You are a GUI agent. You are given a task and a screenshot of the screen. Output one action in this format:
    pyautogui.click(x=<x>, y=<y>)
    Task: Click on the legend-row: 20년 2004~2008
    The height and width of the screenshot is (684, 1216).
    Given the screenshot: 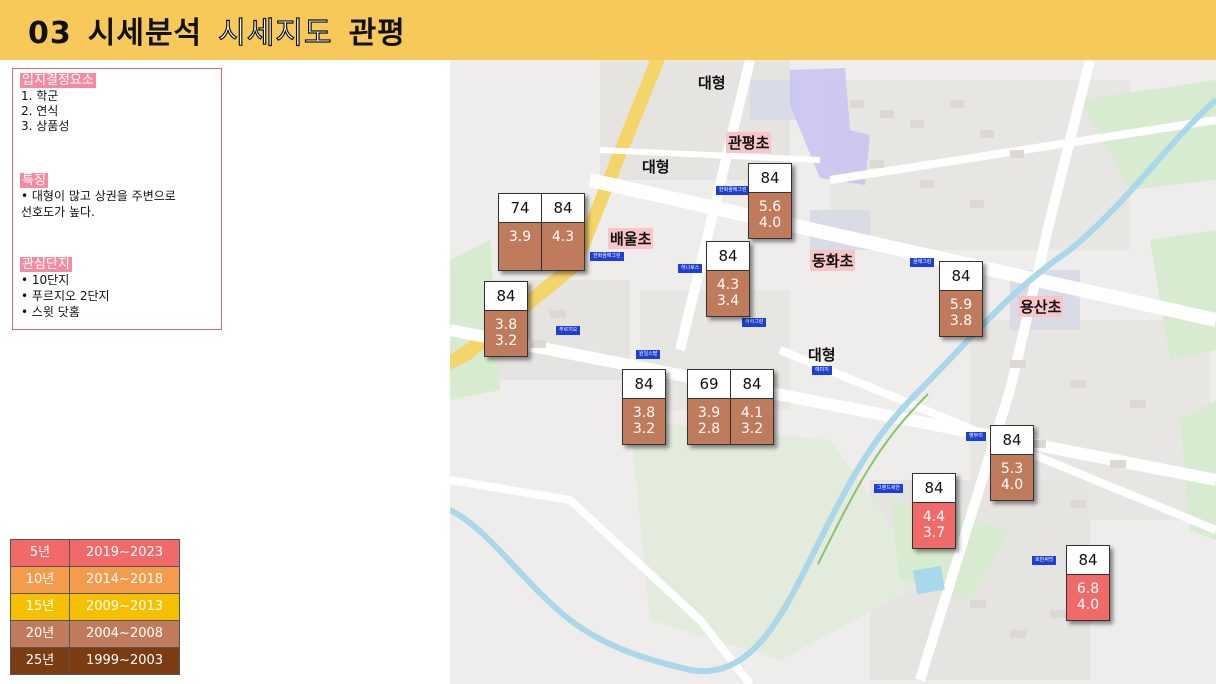 What is the action you would take?
    pyautogui.click(x=95, y=634)
    